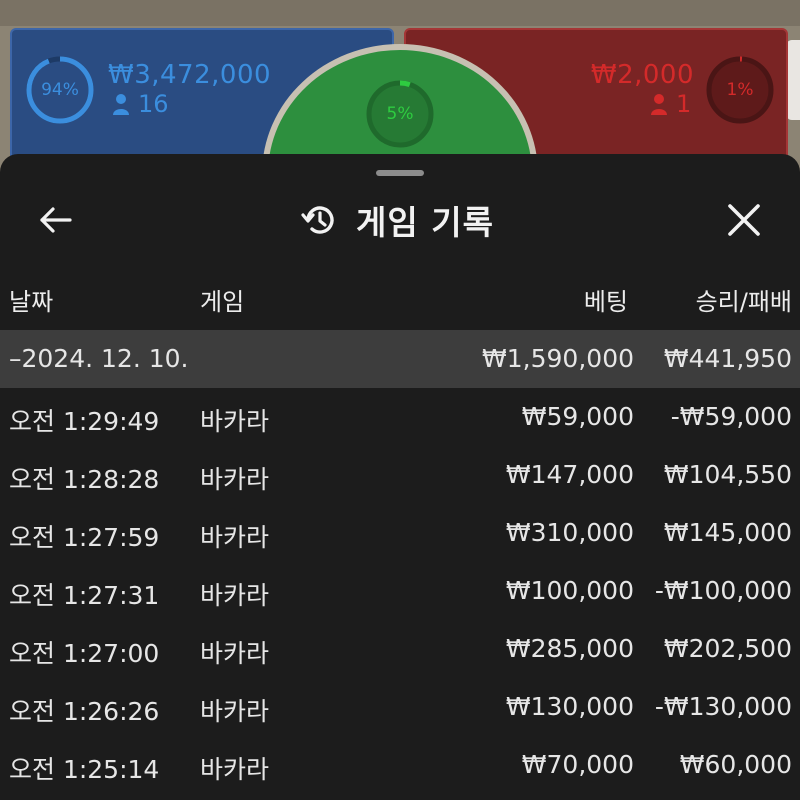  I want to click on close-button, so click(744, 220).